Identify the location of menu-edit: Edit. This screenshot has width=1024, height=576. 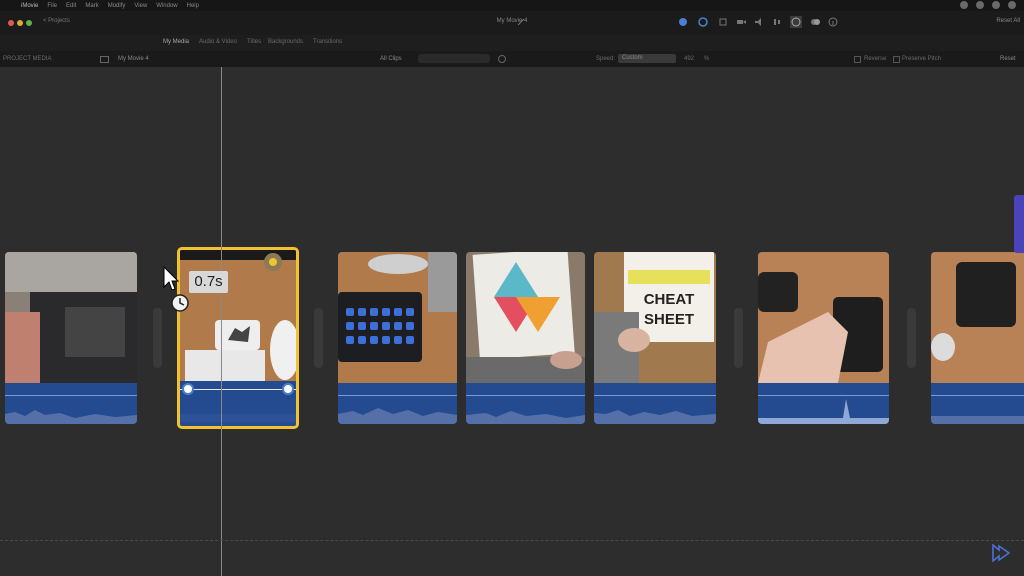
(71, 6).